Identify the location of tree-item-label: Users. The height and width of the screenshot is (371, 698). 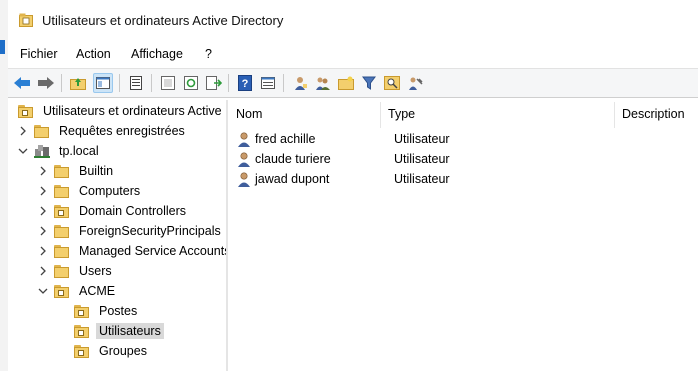
(95, 271).